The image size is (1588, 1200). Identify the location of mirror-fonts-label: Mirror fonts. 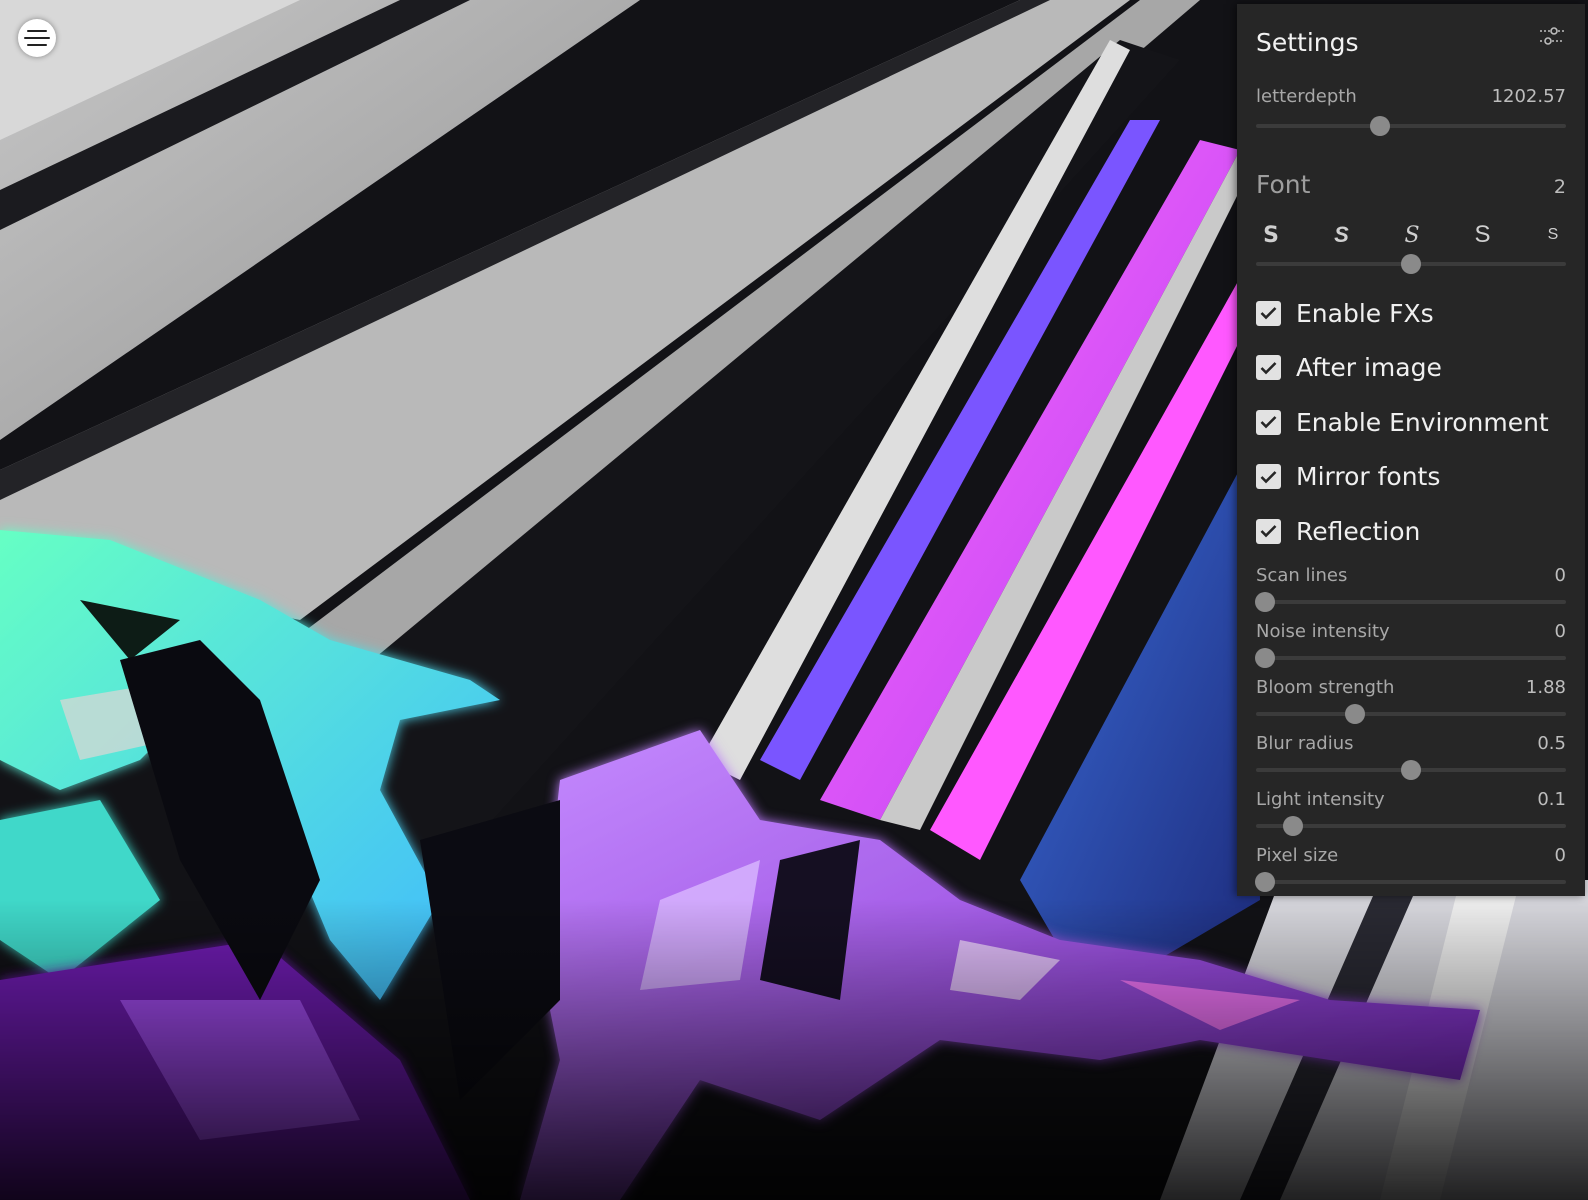
(1368, 477).